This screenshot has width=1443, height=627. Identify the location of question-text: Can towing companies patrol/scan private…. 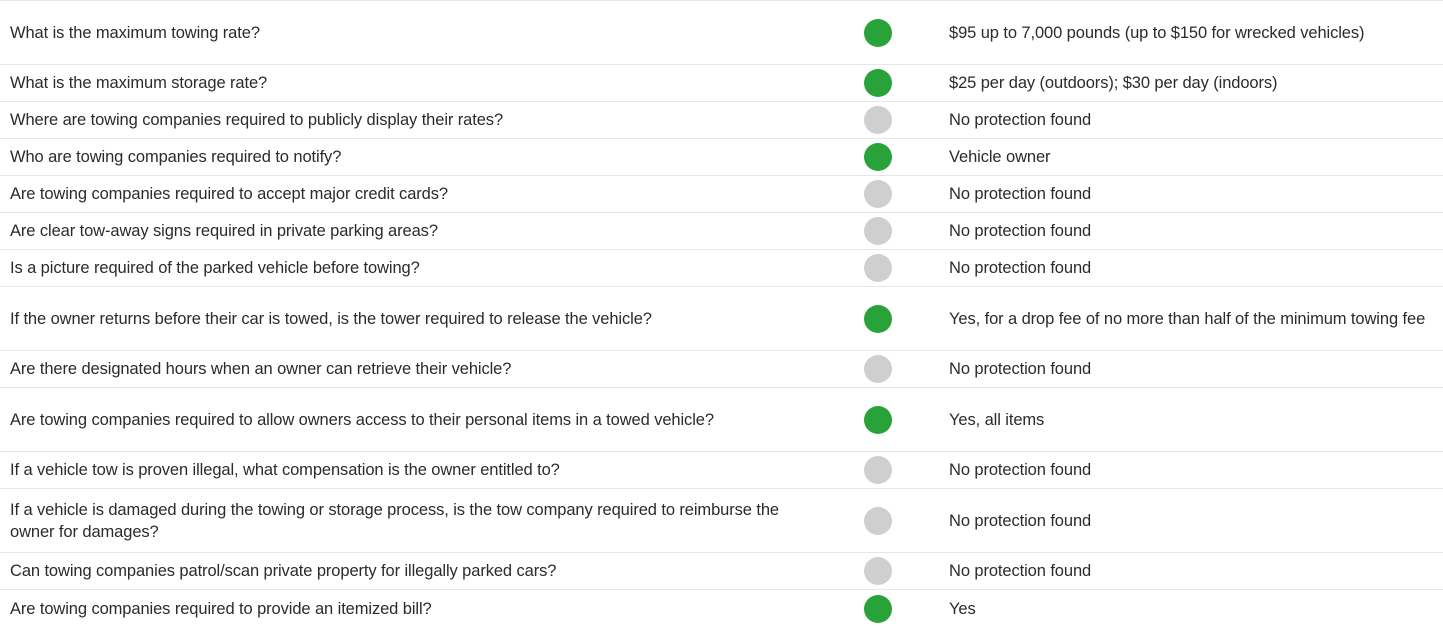
(283, 571).